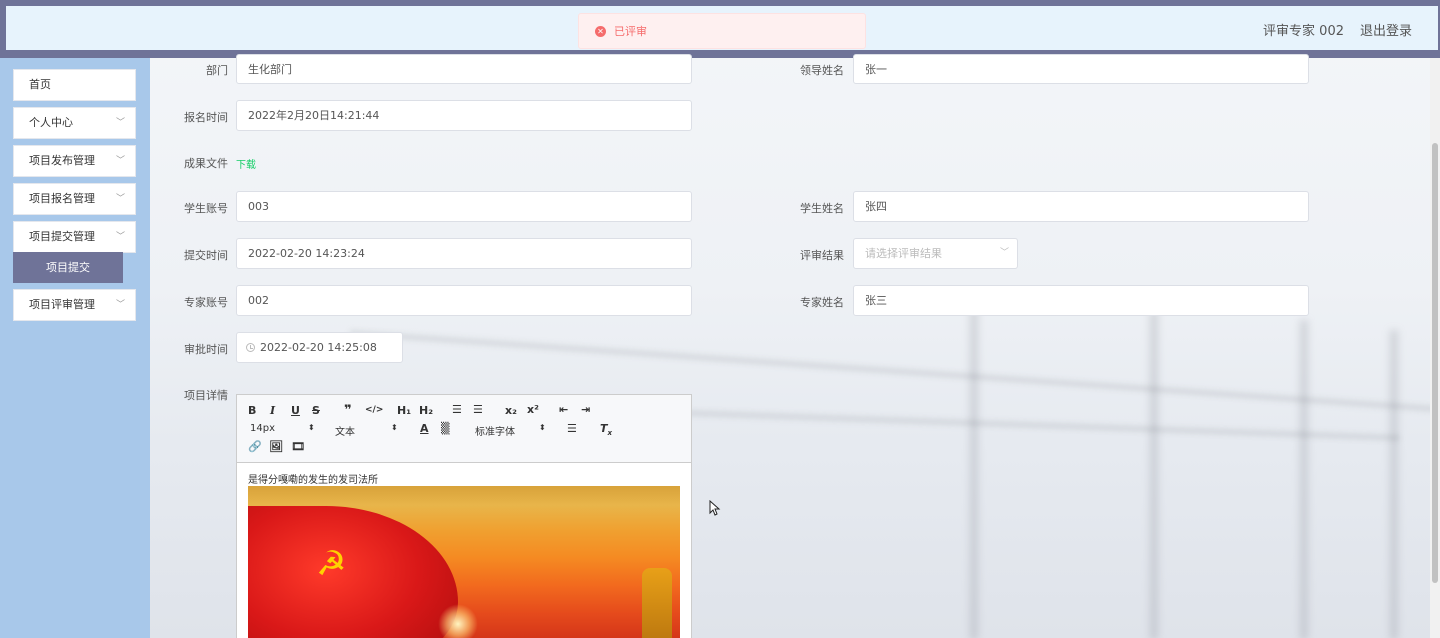 The height and width of the screenshot is (638, 1440). Describe the element at coordinates (585, 409) in the screenshot. I see `indent-icon: ⇥` at that location.